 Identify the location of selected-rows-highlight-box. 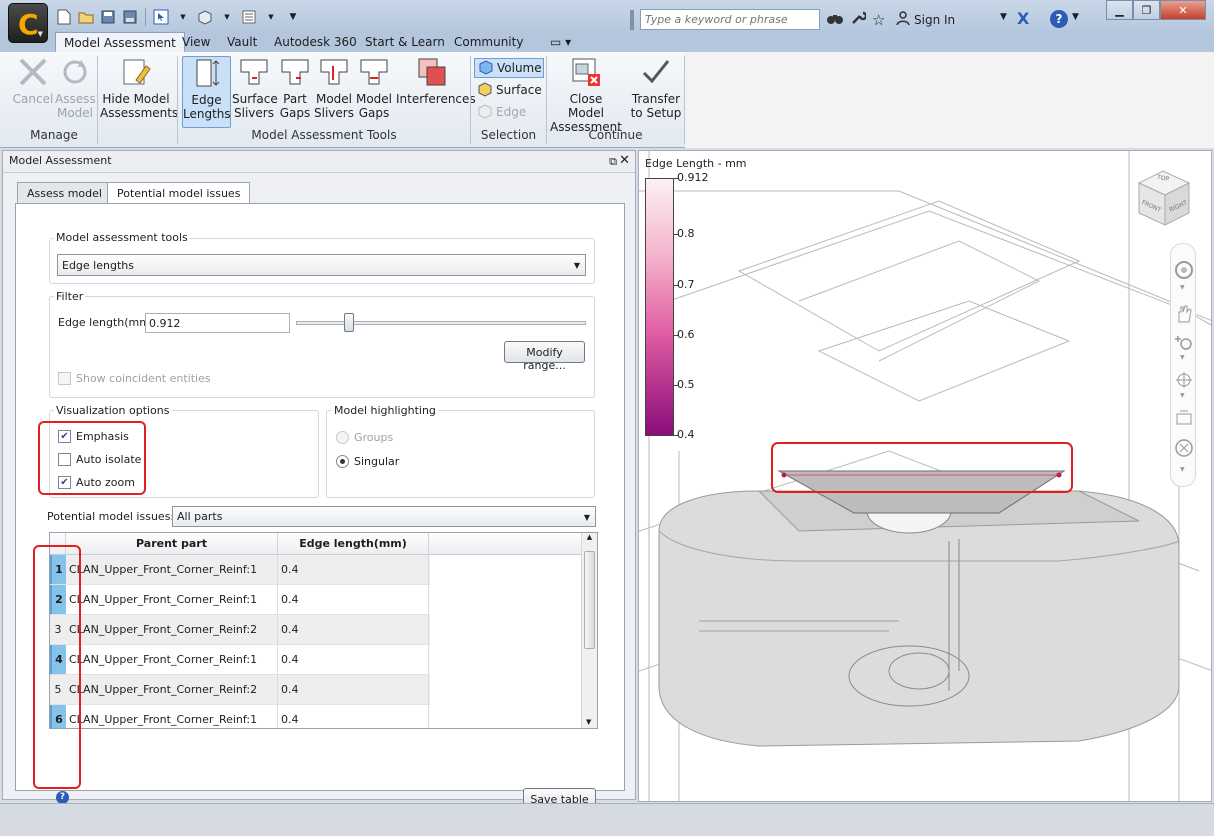
(57, 667).